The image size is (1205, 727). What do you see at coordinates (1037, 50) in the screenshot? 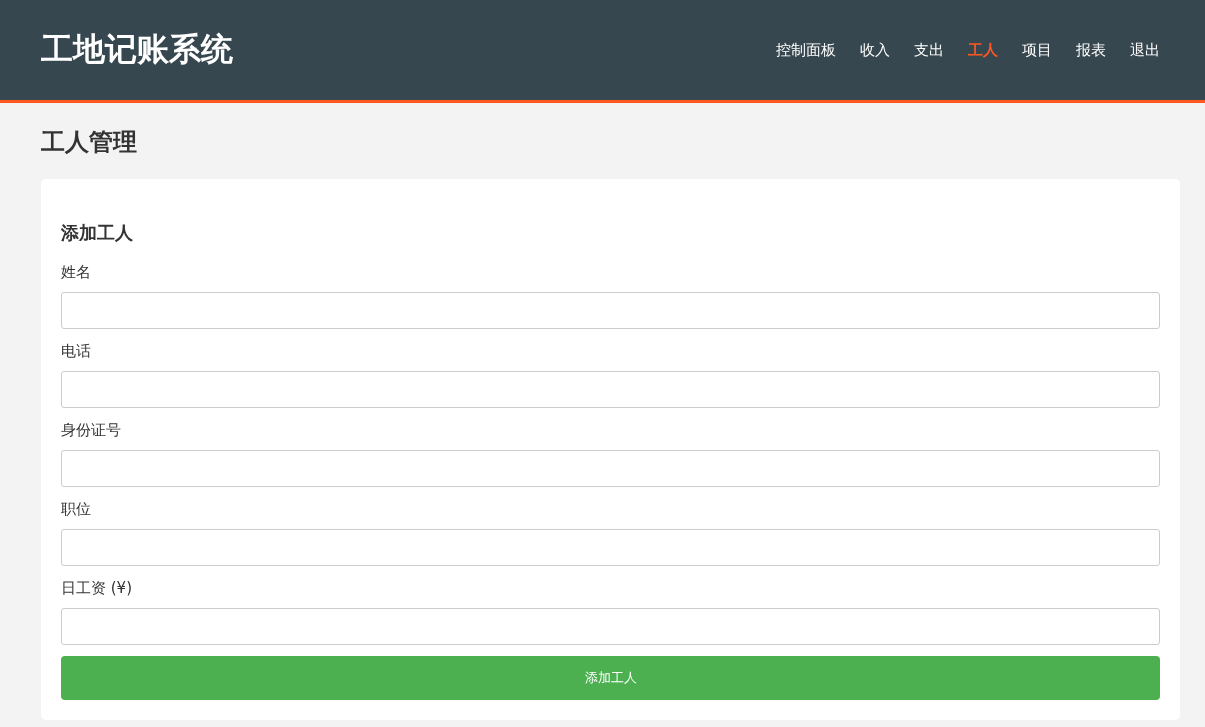
I see `nav-link: 项目` at bounding box center [1037, 50].